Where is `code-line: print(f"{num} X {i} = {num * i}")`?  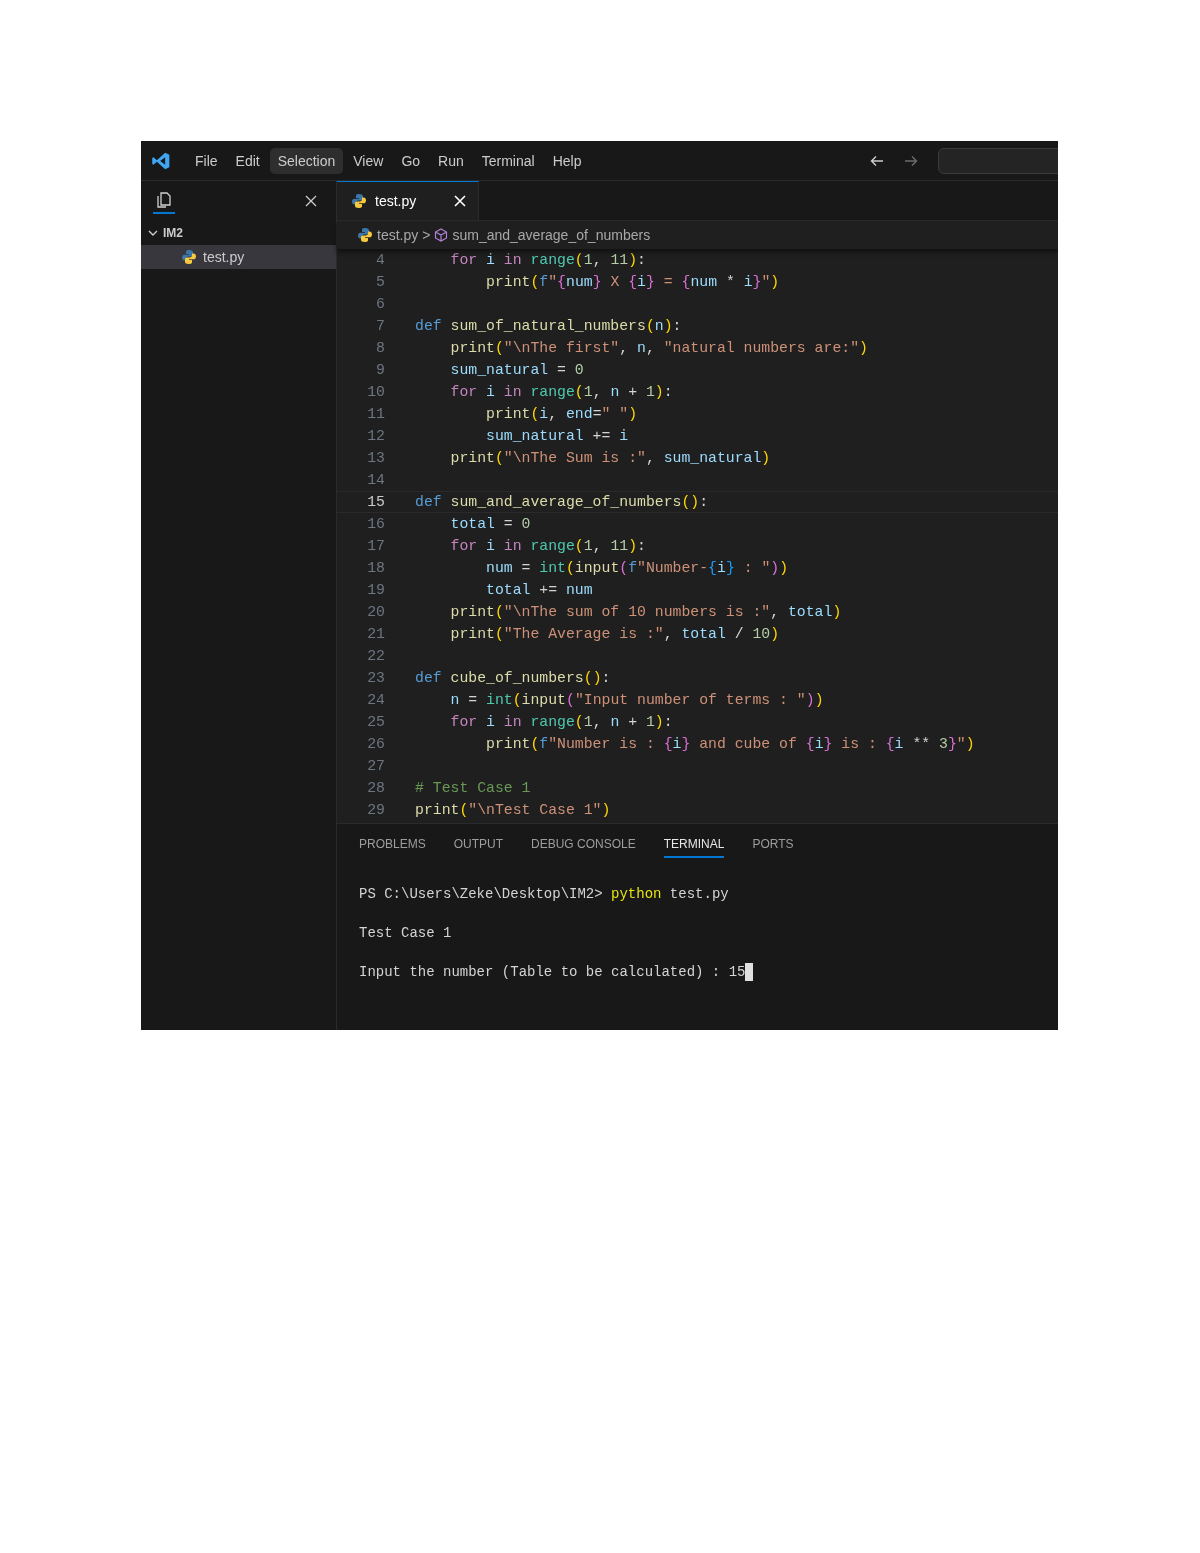 code-line: print(f"{num} X {i} = {num * i}") is located at coordinates (632, 282).